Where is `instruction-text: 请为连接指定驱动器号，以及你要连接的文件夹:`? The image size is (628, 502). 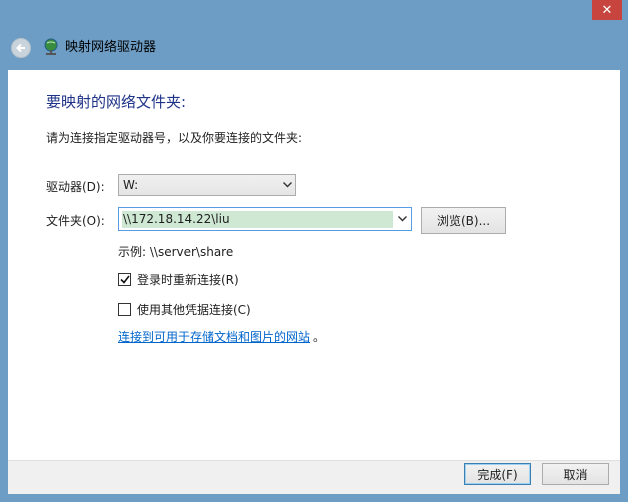 instruction-text: 请为连接指定驱动器号，以及你要连接的文件夹: is located at coordinates (174, 138).